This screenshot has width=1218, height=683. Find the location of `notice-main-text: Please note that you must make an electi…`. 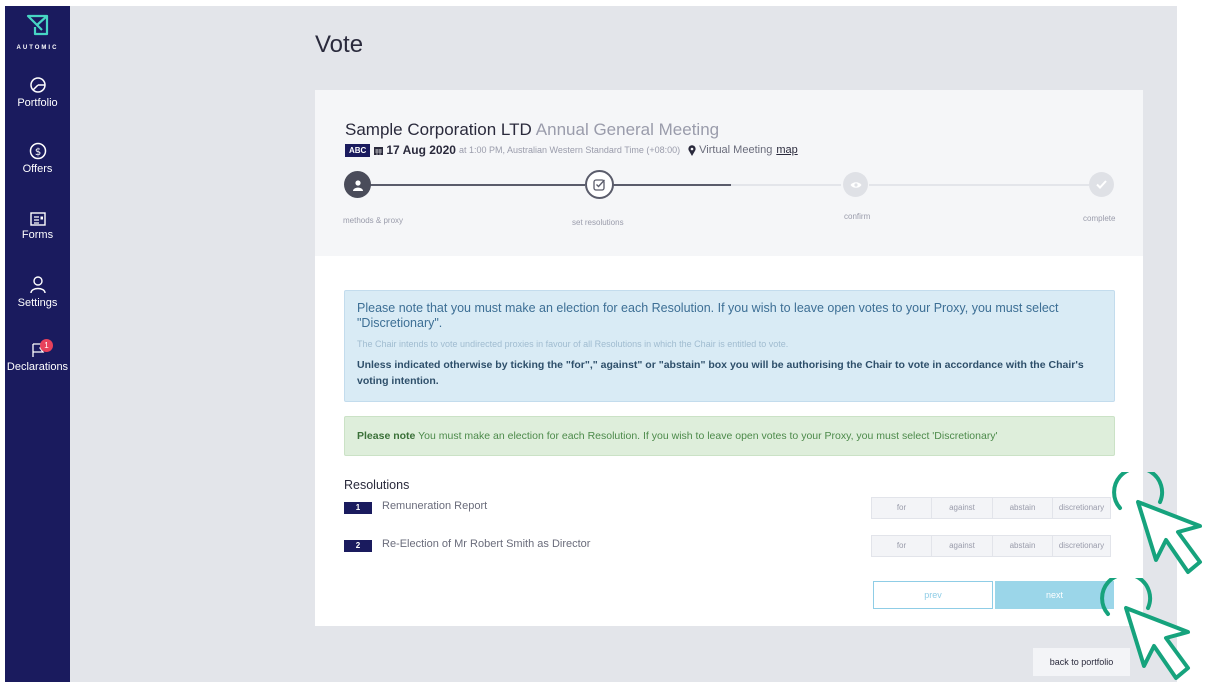

notice-main-text: Please note that you must make an electi… is located at coordinates (708, 315).